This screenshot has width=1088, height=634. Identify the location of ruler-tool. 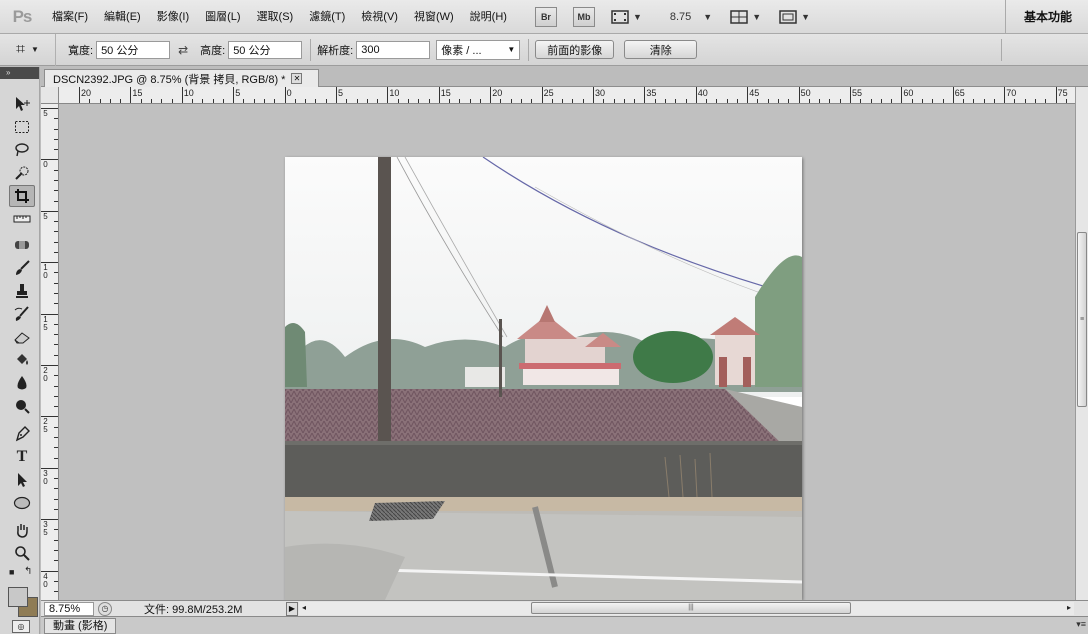
(22, 219).